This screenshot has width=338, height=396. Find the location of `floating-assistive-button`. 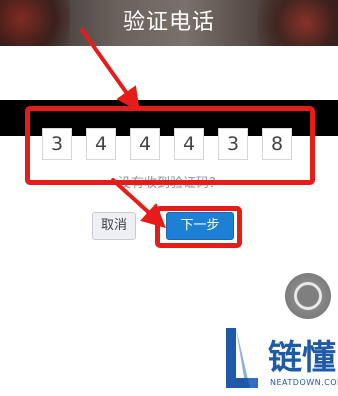

floating-assistive-button is located at coordinates (308, 296).